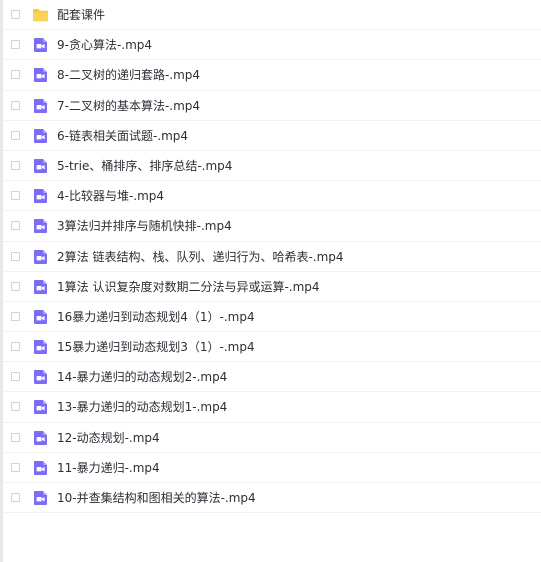 Image resolution: width=541 pixels, height=562 pixels. What do you see at coordinates (272, 15) in the screenshot?
I see `folder-row: 配套课件` at bounding box center [272, 15].